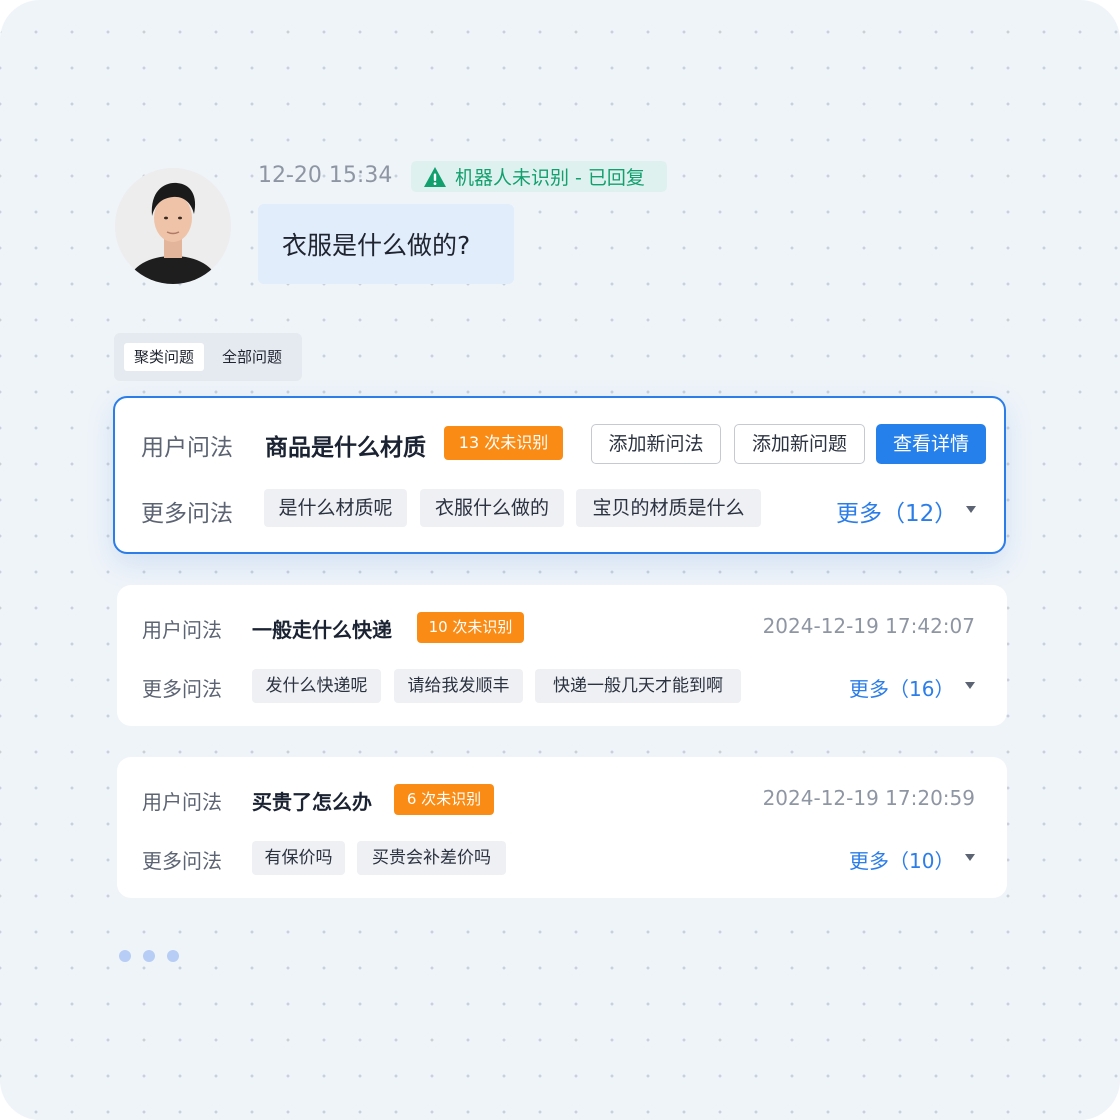 This screenshot has height=1120, width=1120. Describe the element at coordinates (298, 858) in the screenshot. I see `phrasing-chip: 有保价吗` at that location.